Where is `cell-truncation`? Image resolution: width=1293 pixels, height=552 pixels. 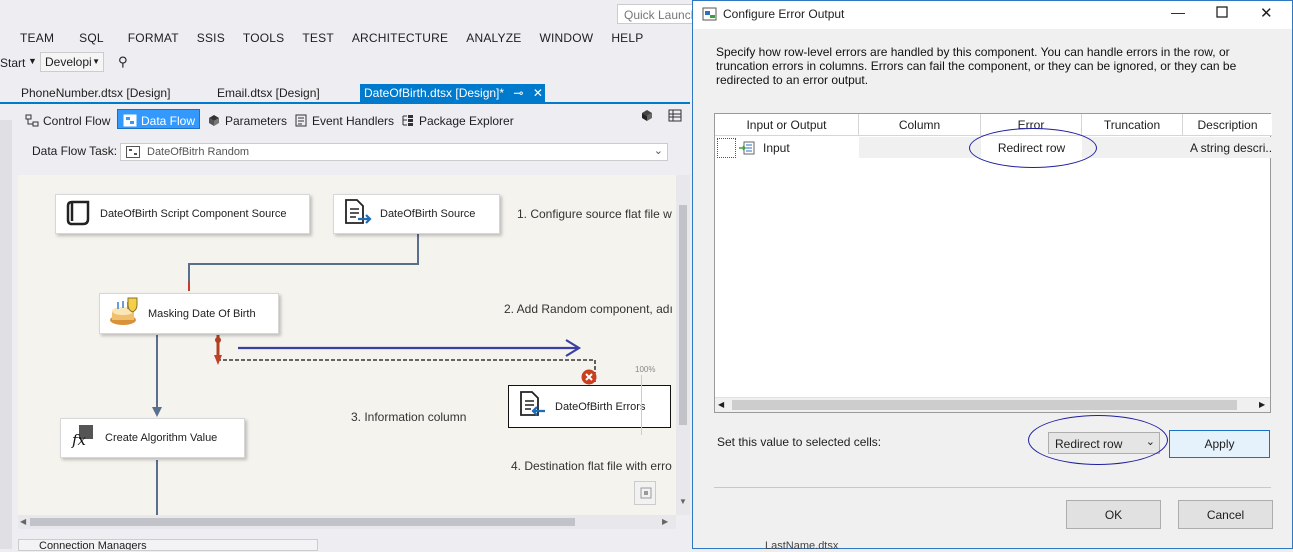
cell-truncation is located at coordinates (1132, 147).